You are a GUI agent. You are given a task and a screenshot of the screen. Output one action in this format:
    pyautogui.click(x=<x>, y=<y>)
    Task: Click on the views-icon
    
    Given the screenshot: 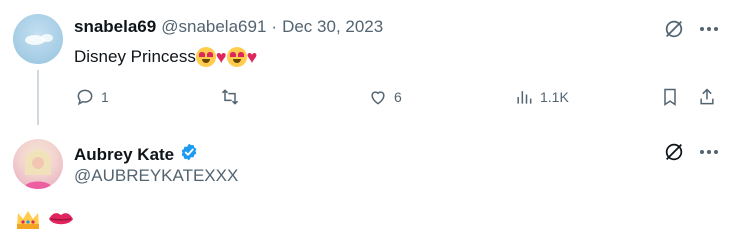 What is the action you would take?
    pyautogui.click(x=524, y=97)
    